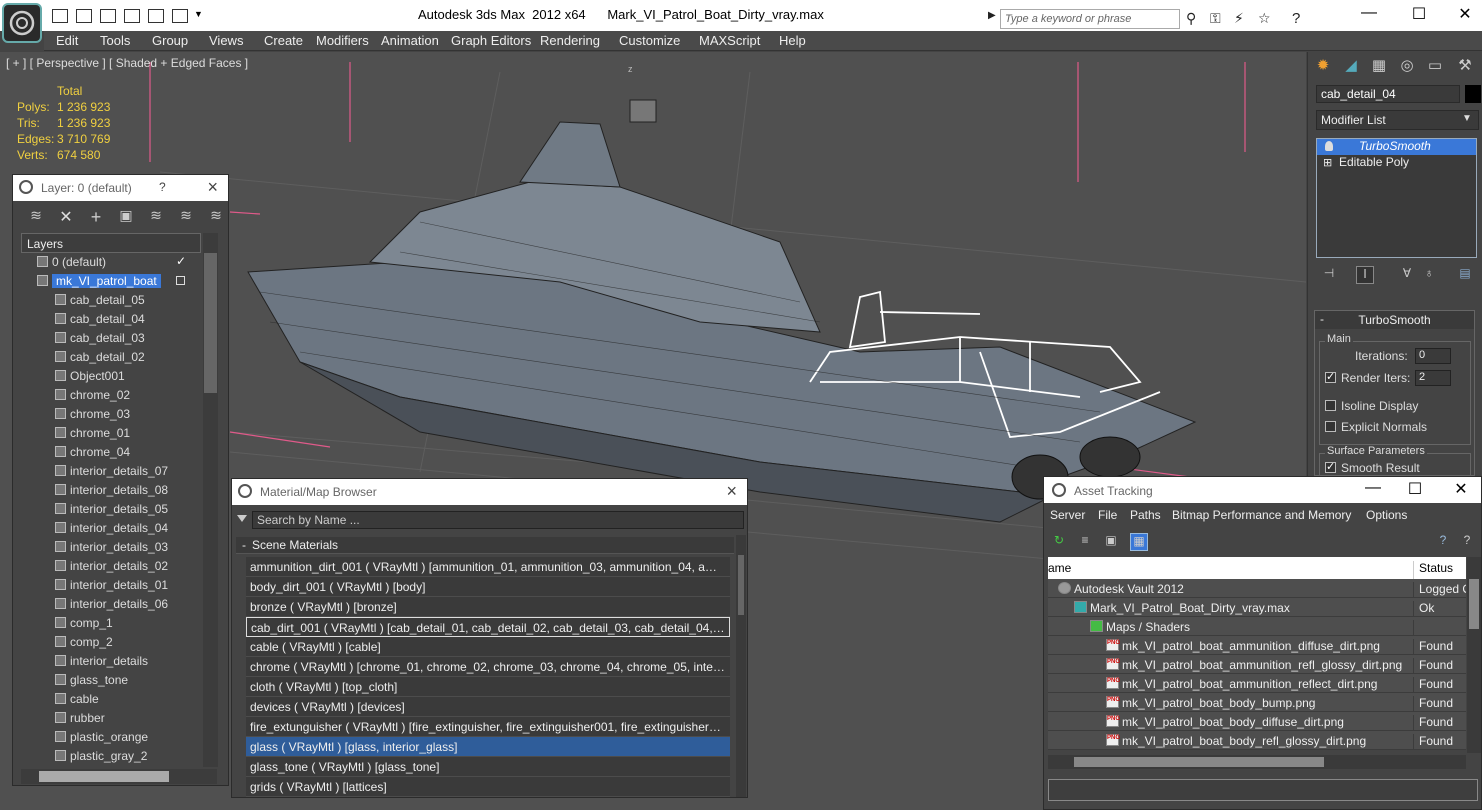 This screenshot has width=1482, height=810. I want to click on material-row: glass_tone ( VRayMtl ) [glass_tone], so click(488, 767).